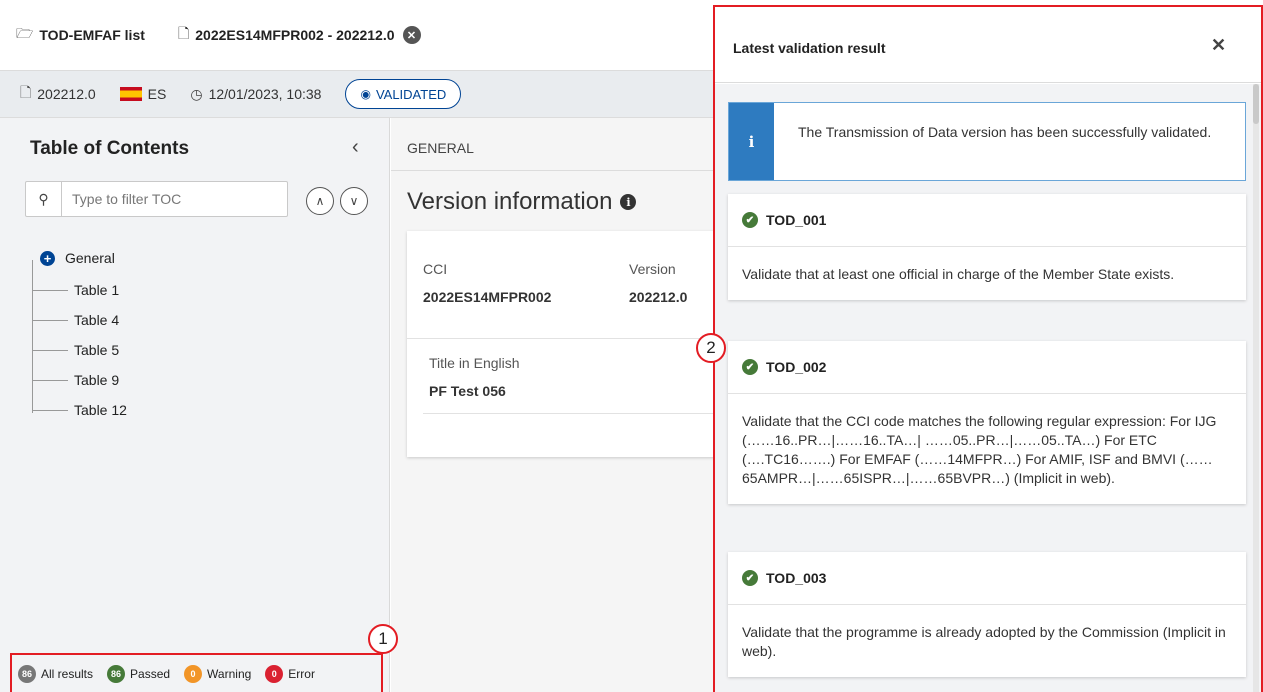  What do you see at coordinates (365, 94) in the screenshot?
I see `eye-icon: ◉` at bounding box center [365, 94].